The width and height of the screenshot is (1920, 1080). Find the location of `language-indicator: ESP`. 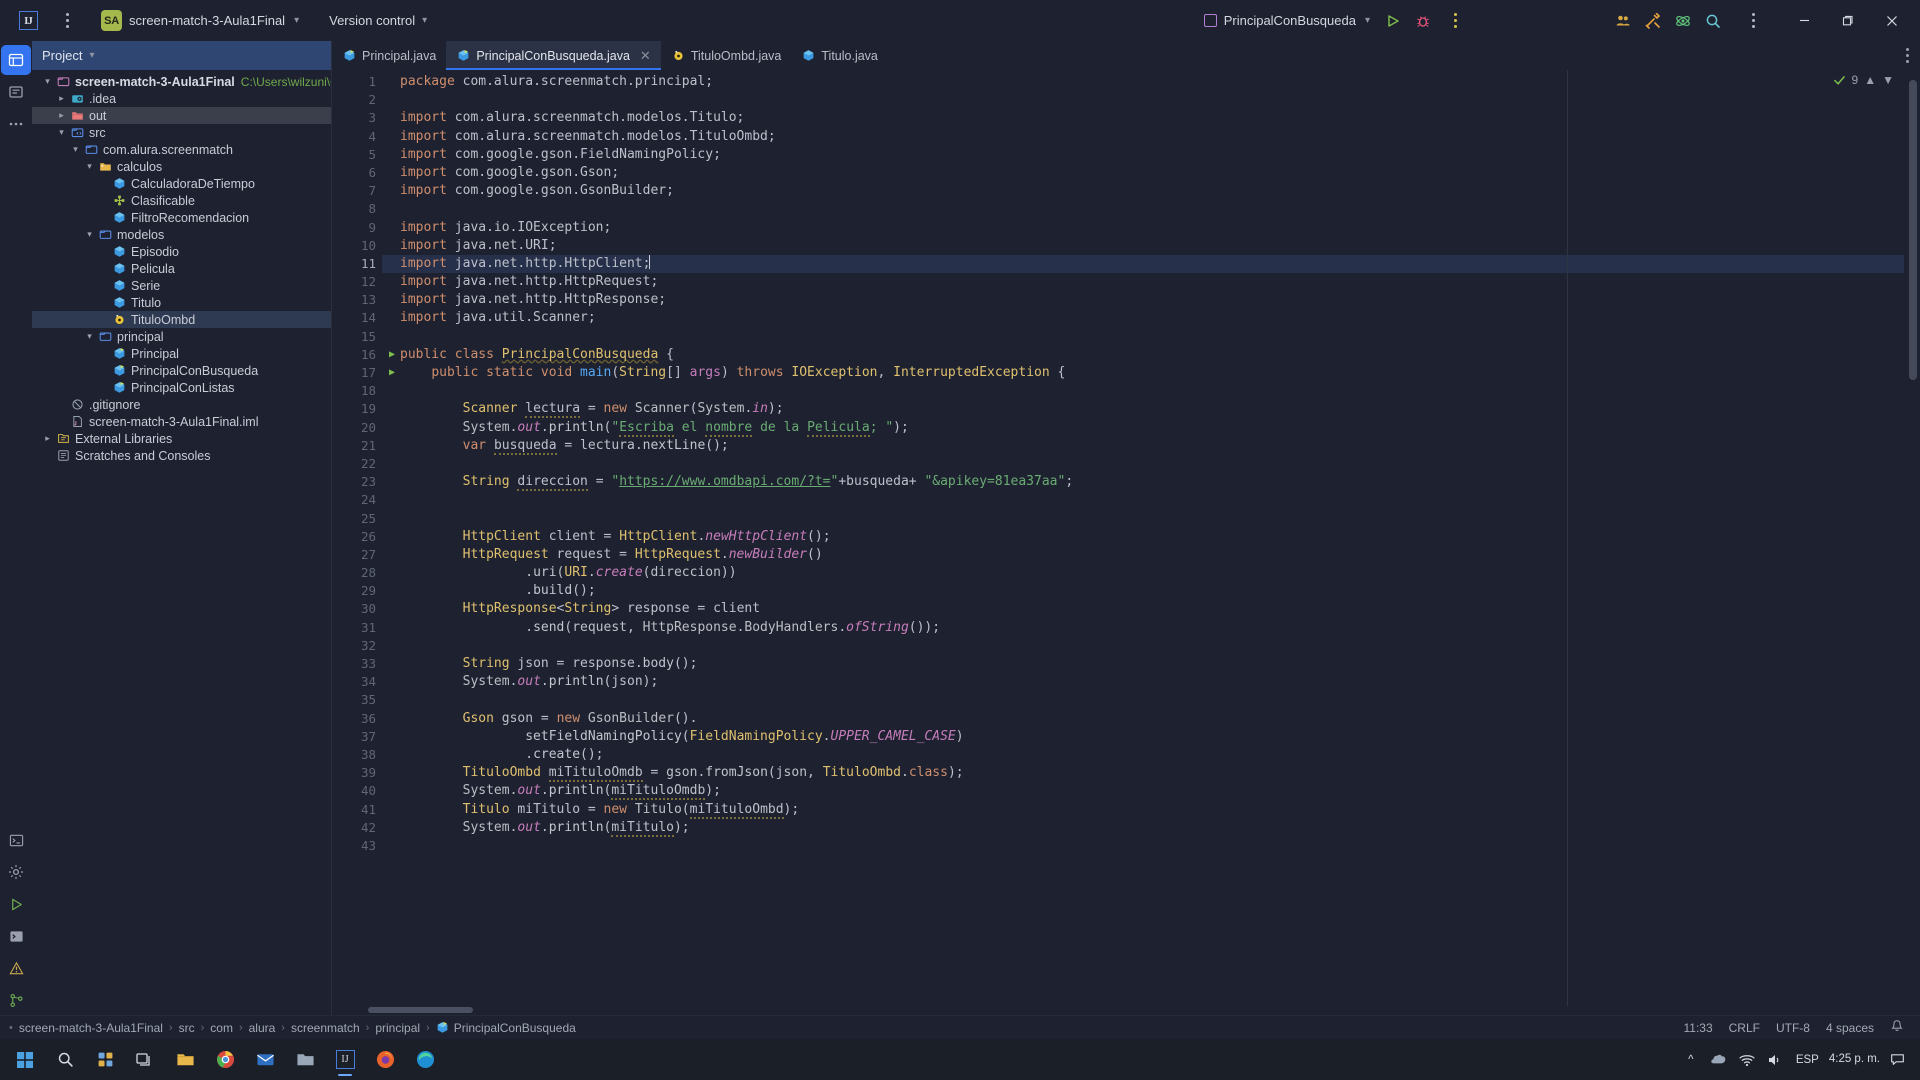

language-indicator: ESP is located at coordinates (1807, 1060).